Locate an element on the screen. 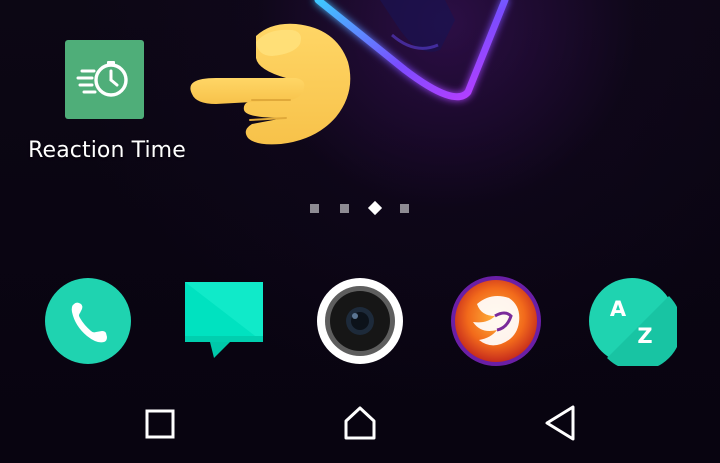 This screenshot has width=720, height=463. dock-app-phone is located at coordinates (88, 321).